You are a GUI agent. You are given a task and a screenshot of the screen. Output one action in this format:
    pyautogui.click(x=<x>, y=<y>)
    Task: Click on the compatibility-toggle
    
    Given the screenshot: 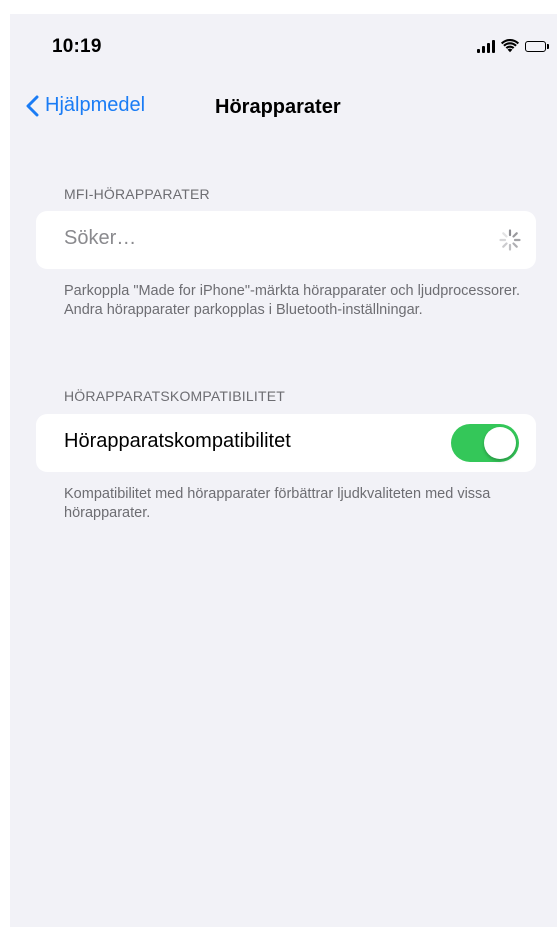 What is the action you would take?
    pyautogui.click(x=485, y=443)
    